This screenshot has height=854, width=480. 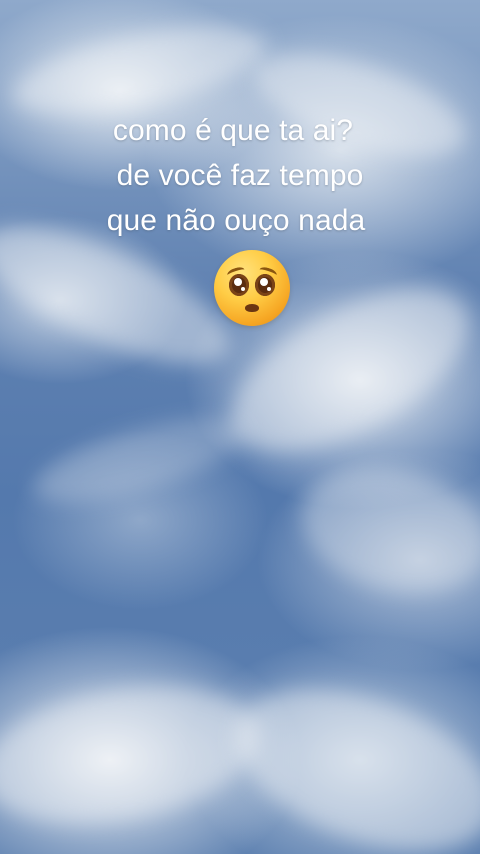 I want to click on caption-line: de você faz tempo, so click(x=240, y=175).